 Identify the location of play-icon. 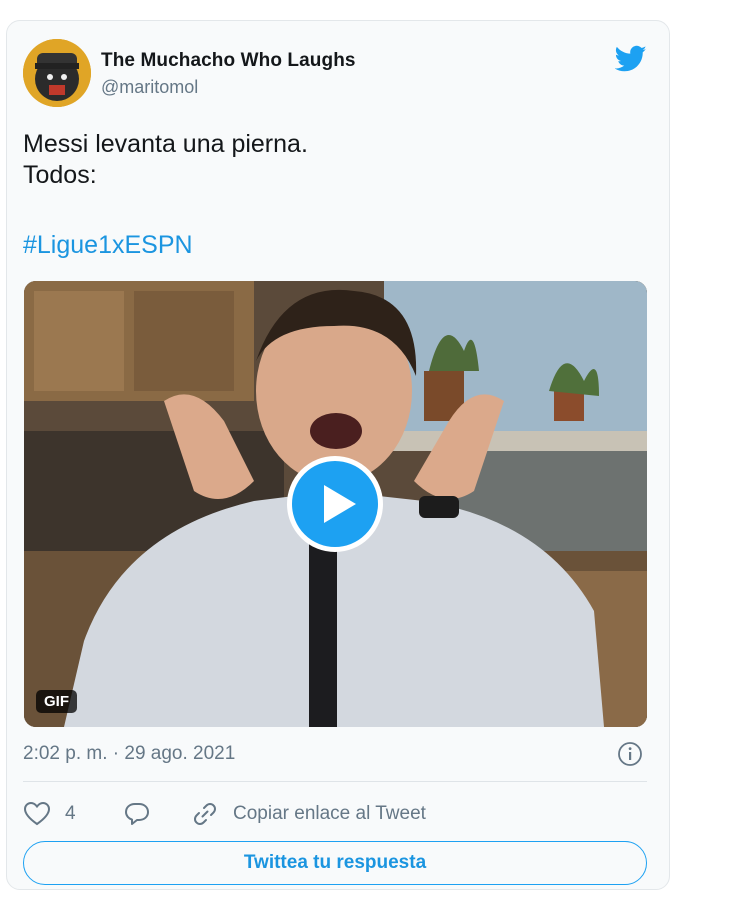
(340, 504).